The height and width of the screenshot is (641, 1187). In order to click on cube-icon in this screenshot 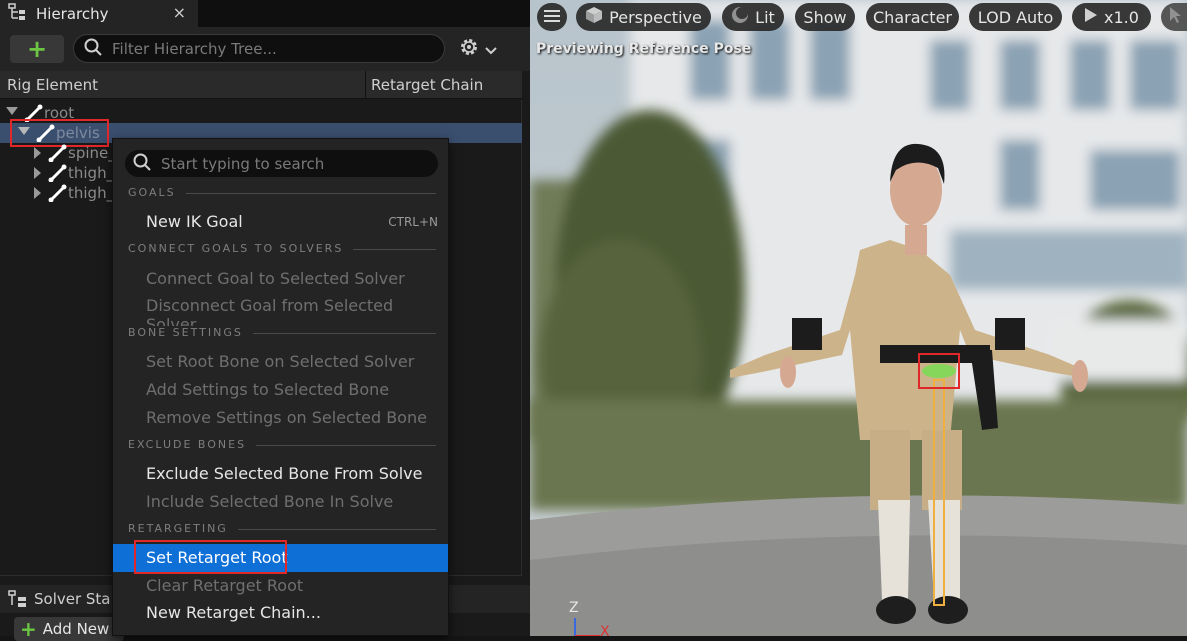, I will do `click(594, 17)`.